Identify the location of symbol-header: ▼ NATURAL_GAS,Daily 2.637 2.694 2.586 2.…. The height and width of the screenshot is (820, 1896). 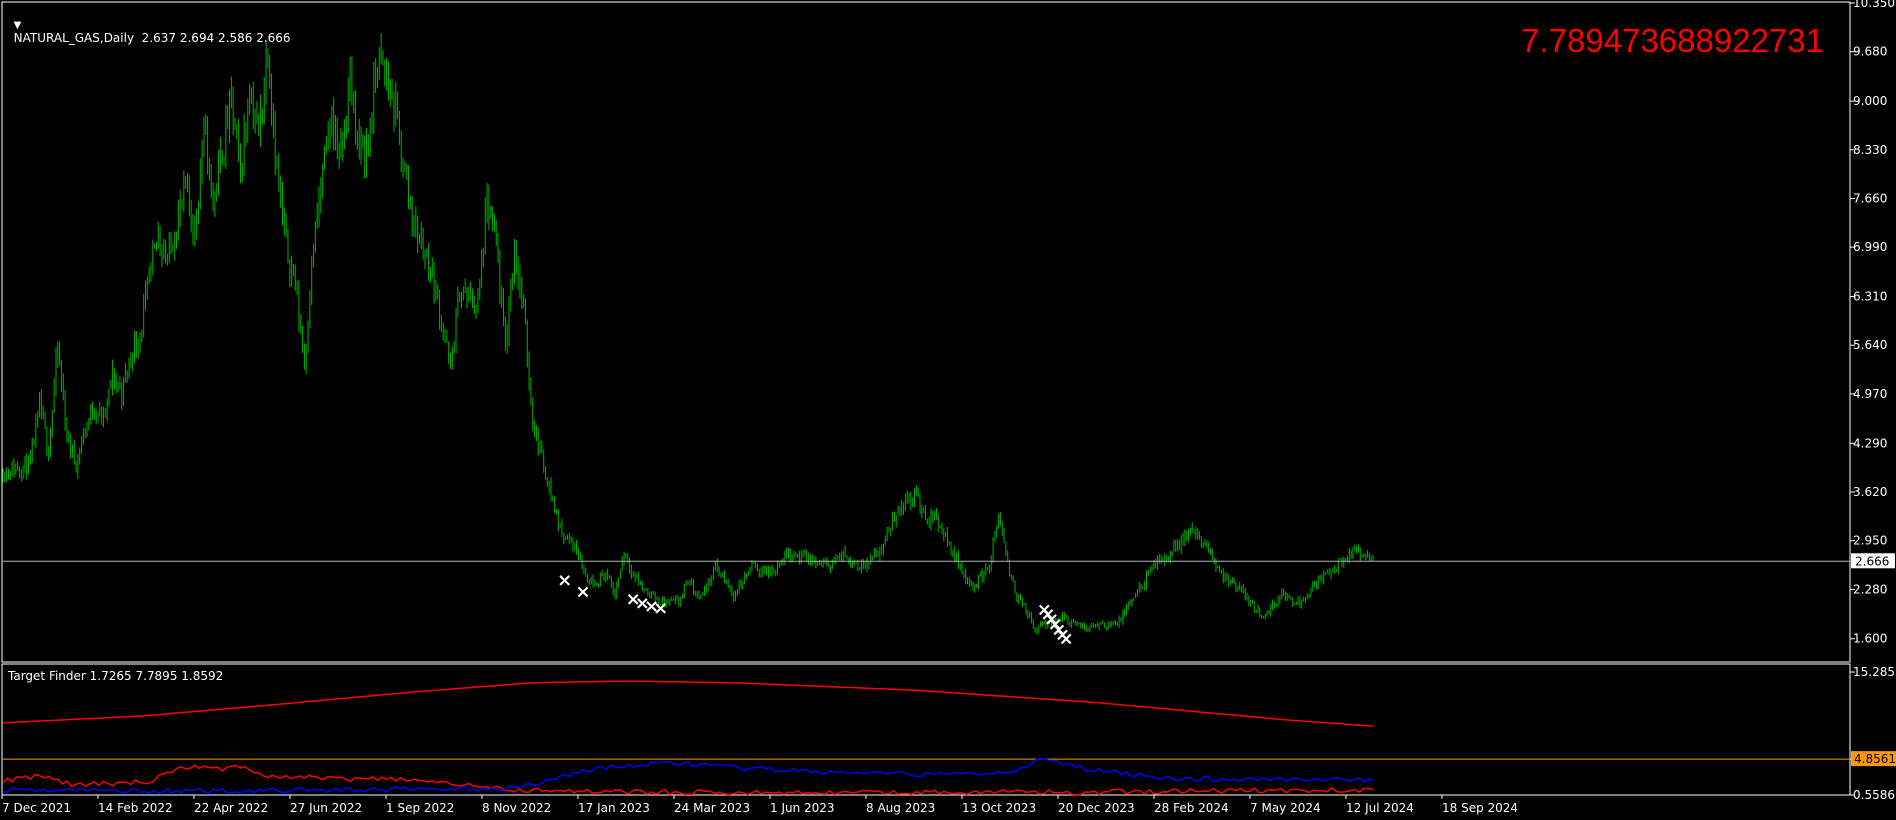
(148, 24).